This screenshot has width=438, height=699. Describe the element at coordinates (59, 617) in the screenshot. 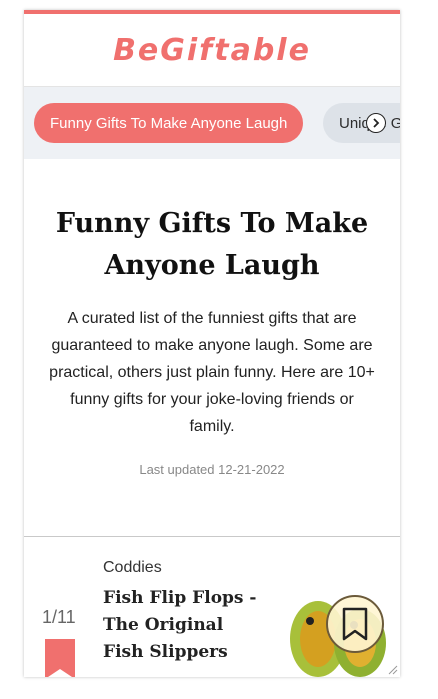

I see `item-counter: 1/11` at that location.